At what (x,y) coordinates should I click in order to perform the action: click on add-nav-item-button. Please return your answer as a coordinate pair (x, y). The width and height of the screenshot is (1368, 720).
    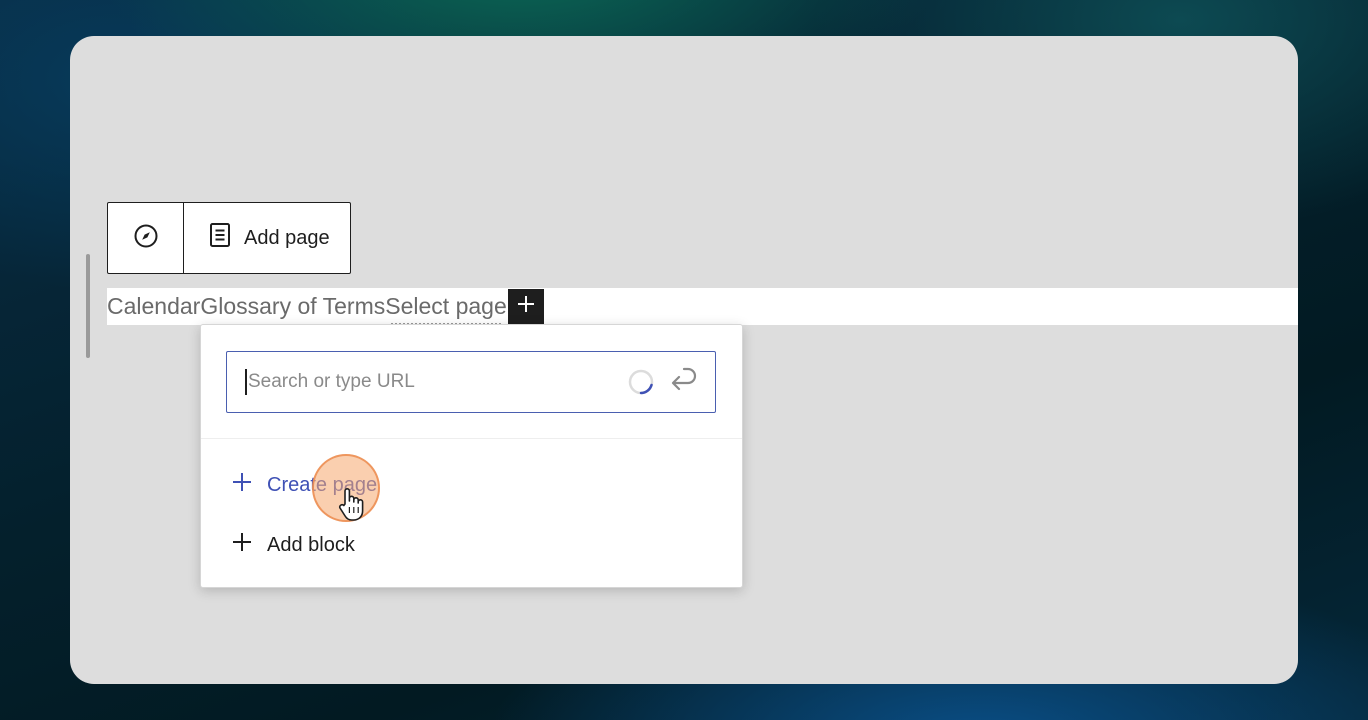
    Looking at the image, I should click on (525, 306).